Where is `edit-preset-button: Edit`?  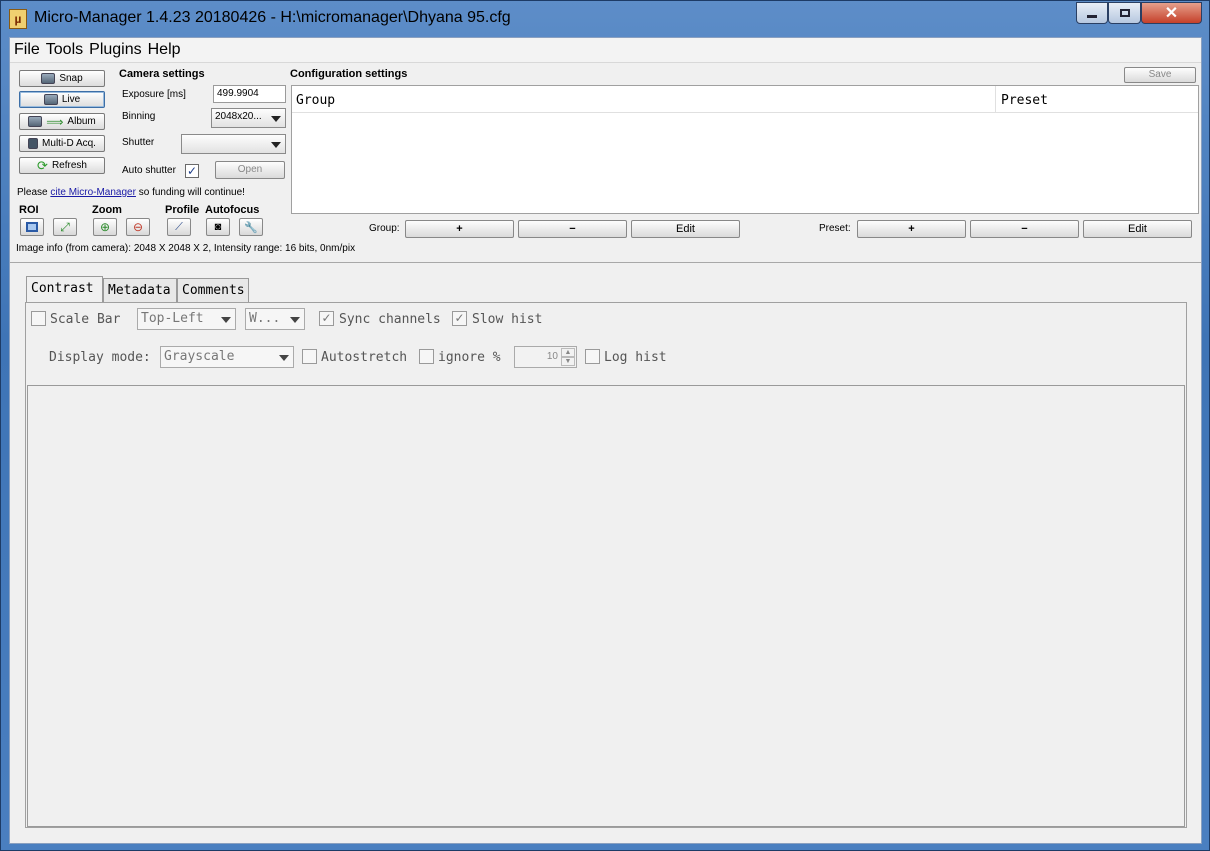
edit-preset-button: Edit is located at coordinates (1137, 229).